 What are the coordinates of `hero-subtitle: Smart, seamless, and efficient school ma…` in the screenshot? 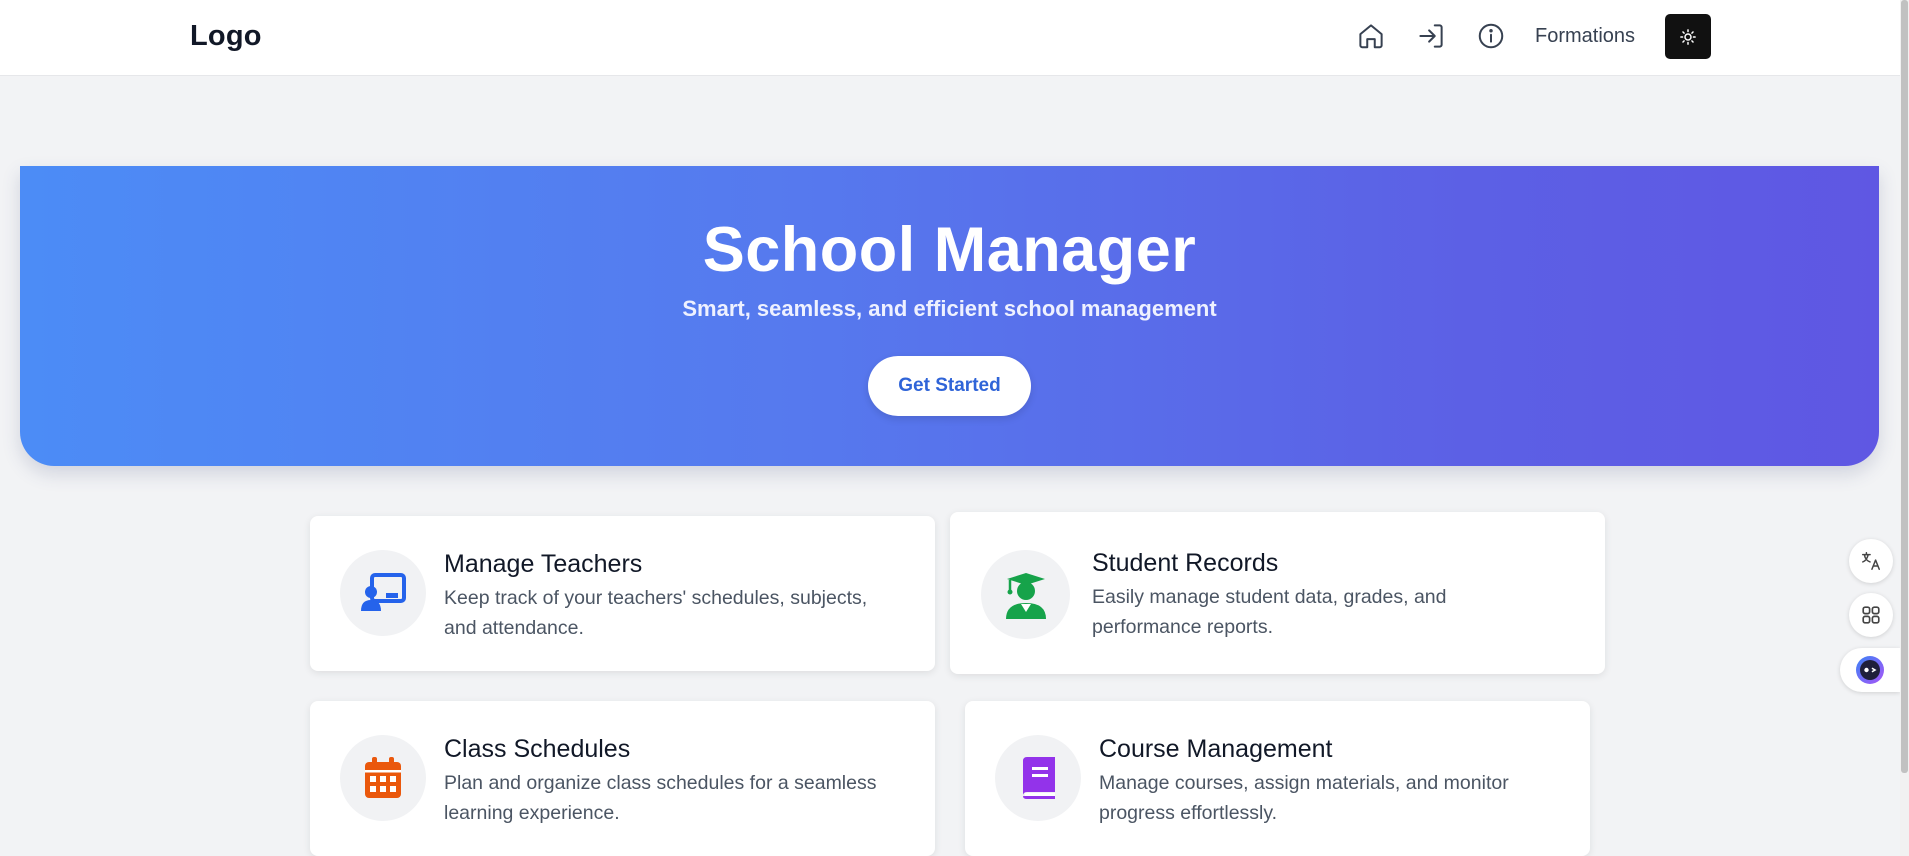 It's located at (949, 308).